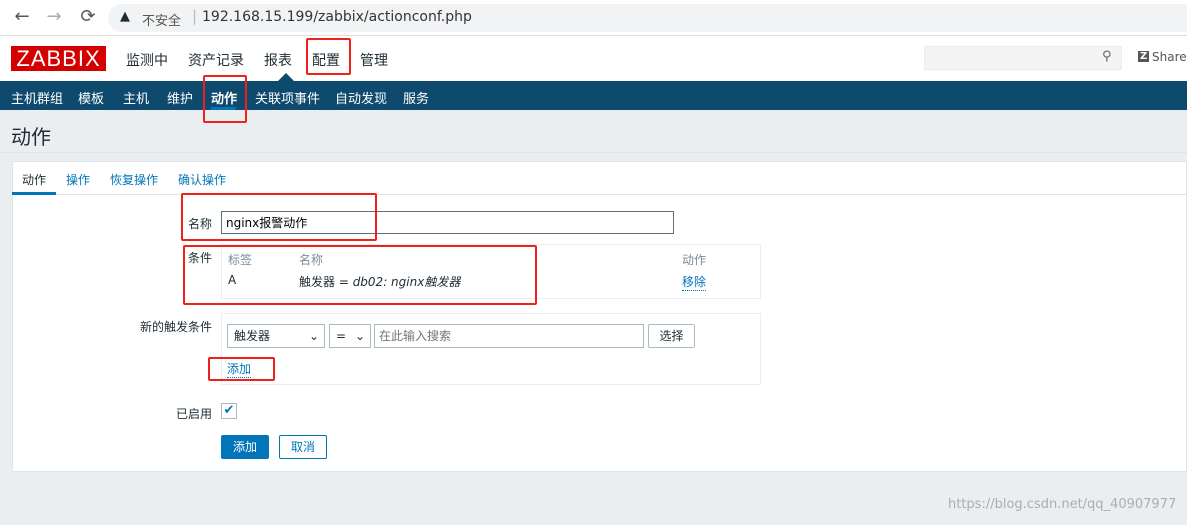 This screenshot has height=525, width=1187. Describe the element at coordinates (34, 193) in the screenshot. I see `active-tab-indicator` at that location.